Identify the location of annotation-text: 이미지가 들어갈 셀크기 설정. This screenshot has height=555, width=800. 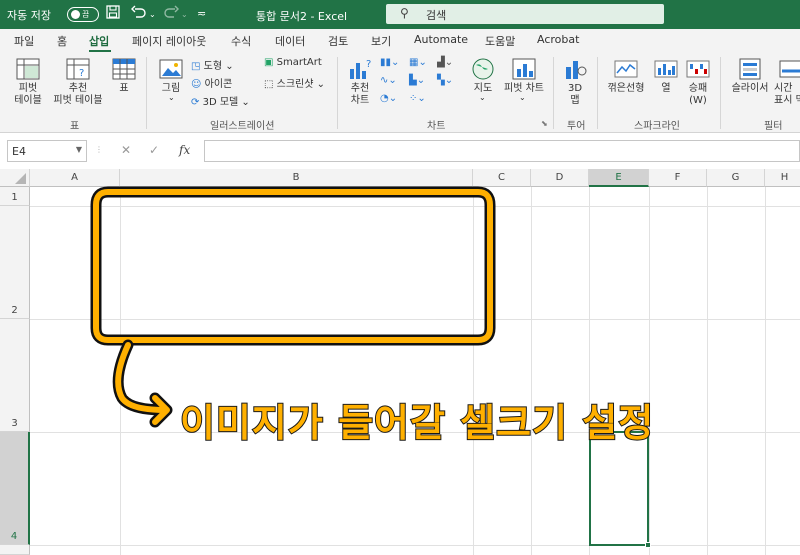
(417, 423).